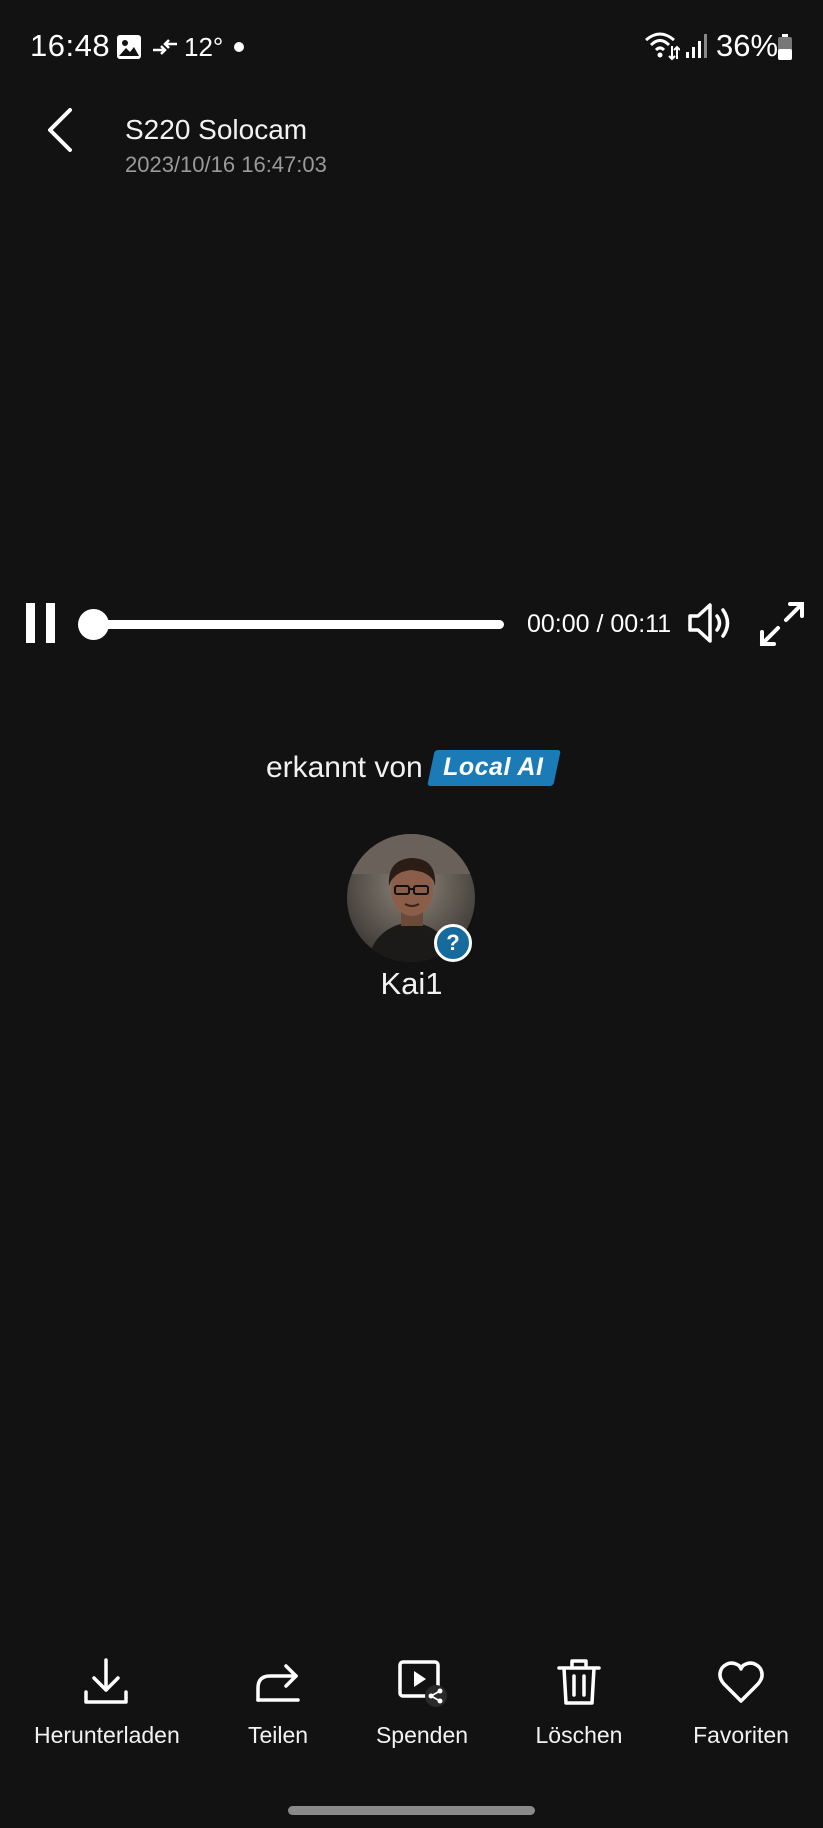  Describe the element at coordinates (216, 129) in the screenshot. I see `page-title: S220 Solocam` at that location.